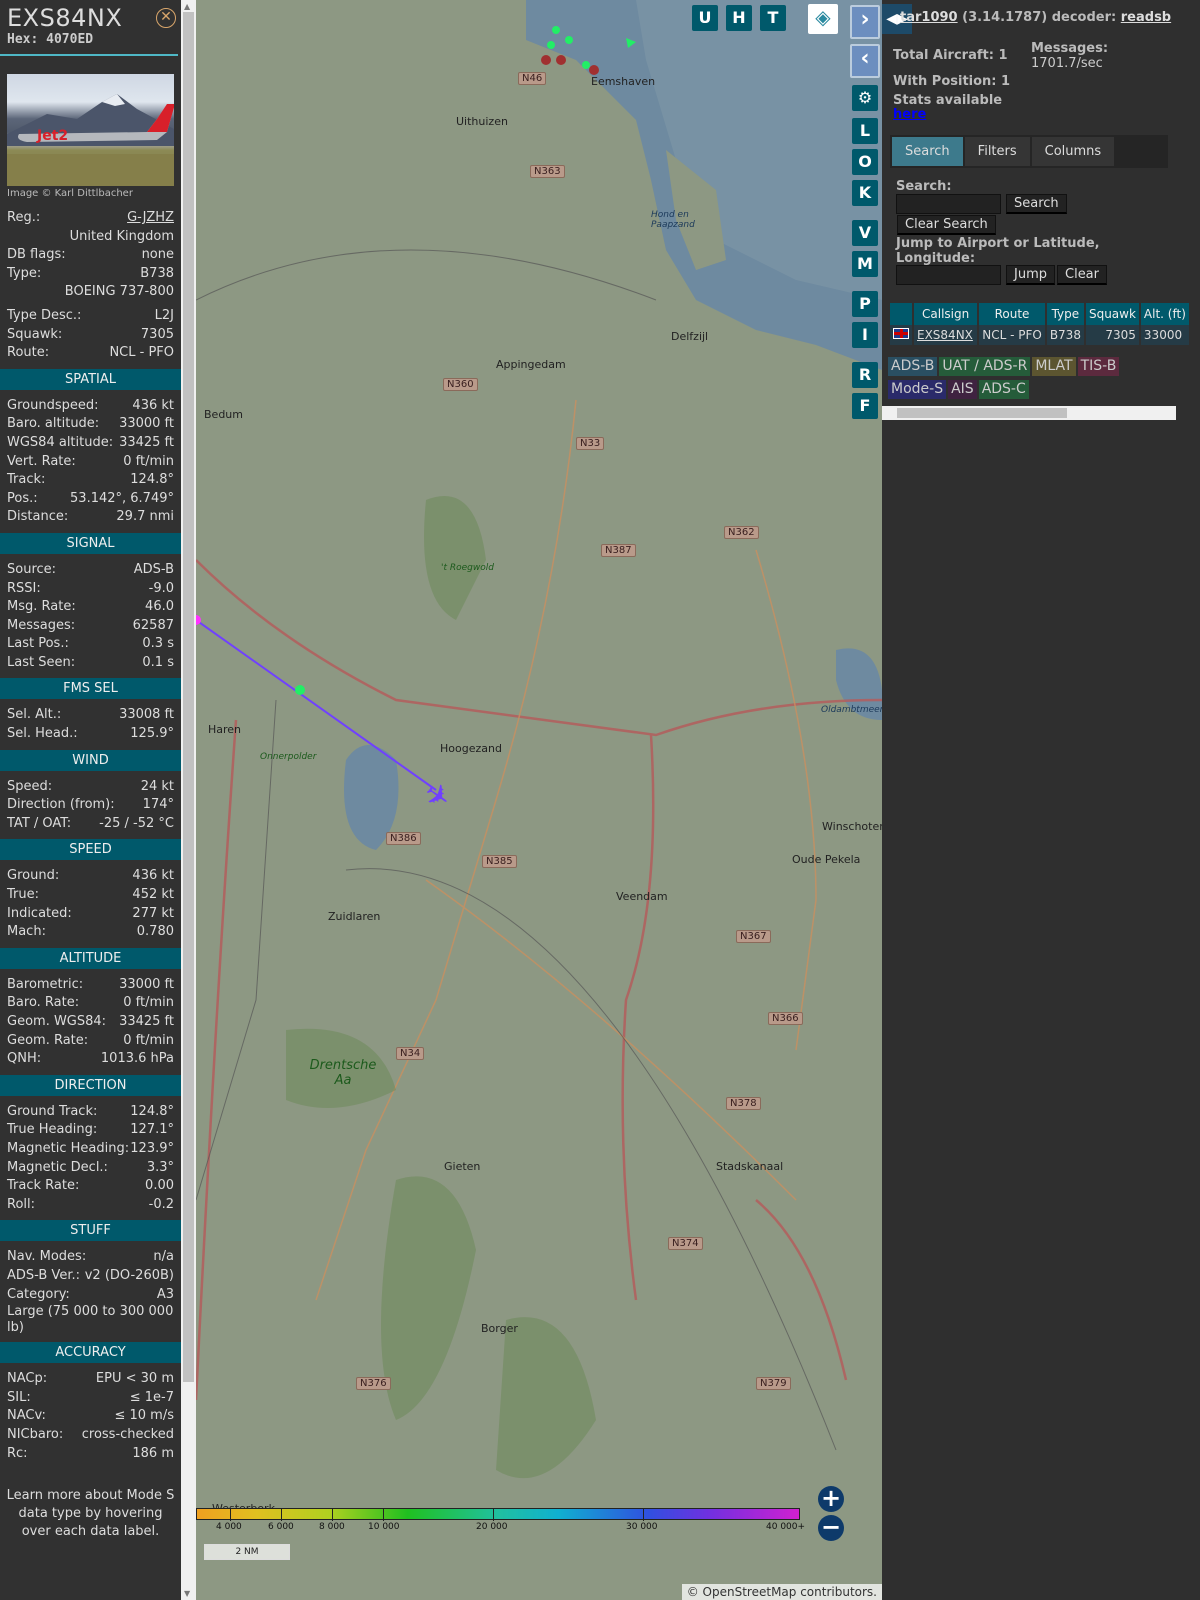  Describe the element at coordinates (865, 304) in the screenshot. I see `map-button-p: P` at that location.